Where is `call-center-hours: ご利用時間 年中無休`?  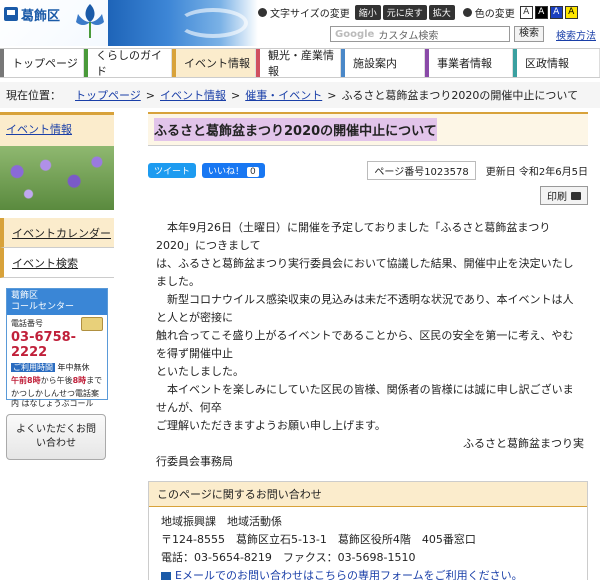 call-center-hours: ご利用時間 年中無休 is located at coordinates (57, 367).